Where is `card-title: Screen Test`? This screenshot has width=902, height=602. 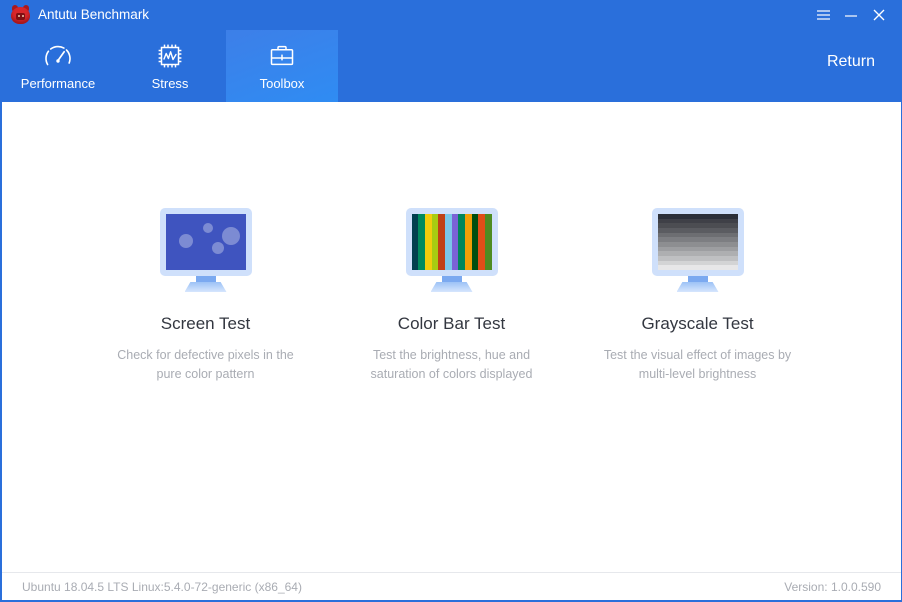
card-title: Screen Test is located at coordinates (205, 323).